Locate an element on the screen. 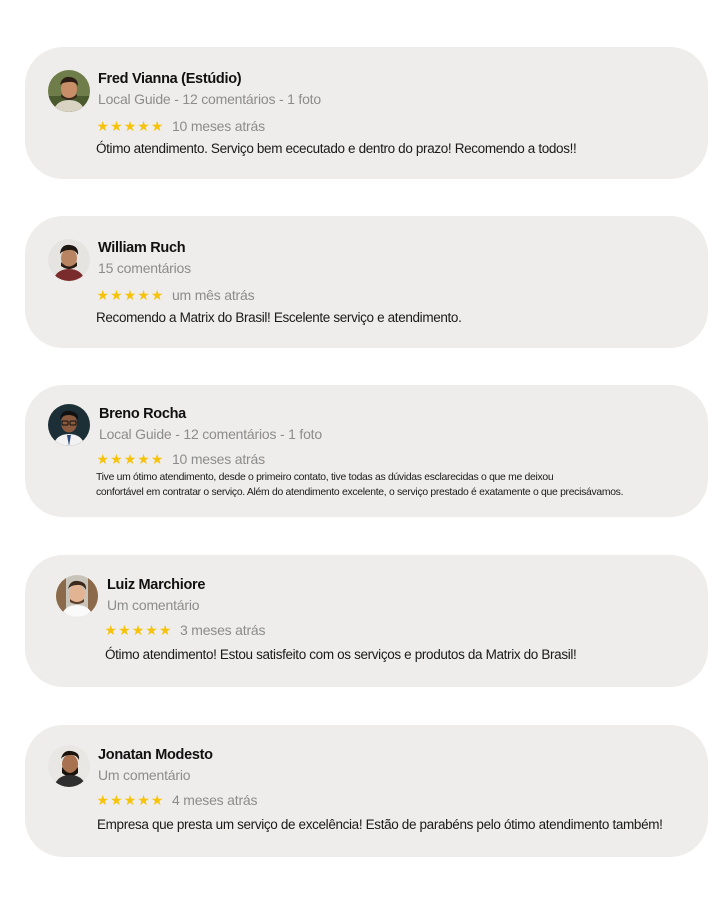  rating-row: ★ ★ ★ ★ ★ um mês atrás is located at coordinates (175, 295).